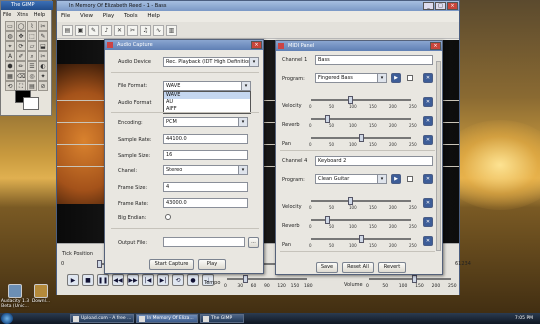 The width and height of the screenshot is (540, 324). What do you see at coordinates (119, 30) in the screenshot?
I see `delete-icon: ✕` at bounding box center [119, 30].